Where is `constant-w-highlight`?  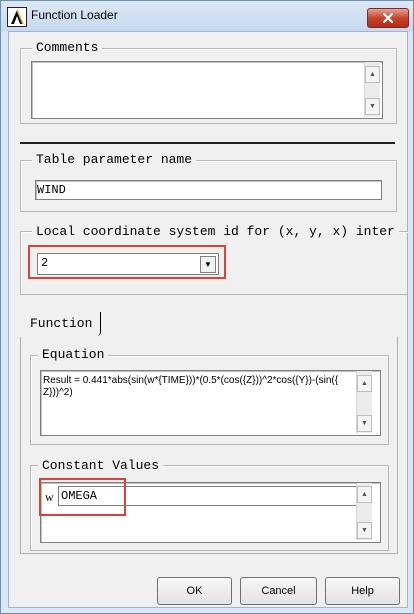 constant-w-highlight is located at coordinates (82, 497).